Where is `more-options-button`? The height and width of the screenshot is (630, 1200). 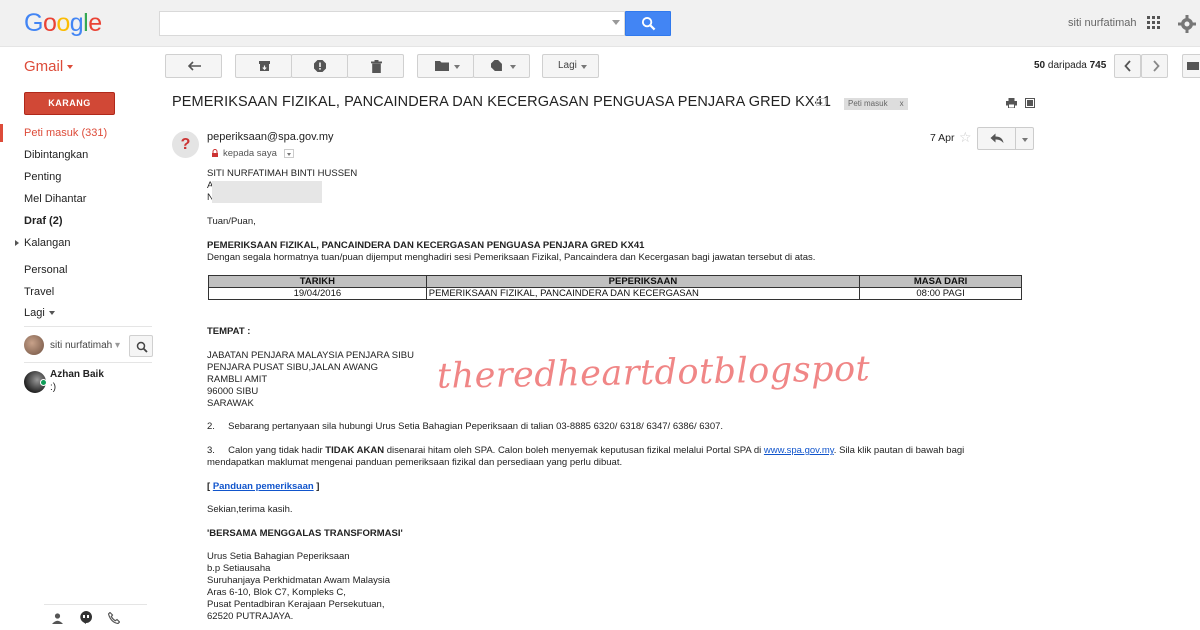 more-options-button is located at coordinates (1024, 138).